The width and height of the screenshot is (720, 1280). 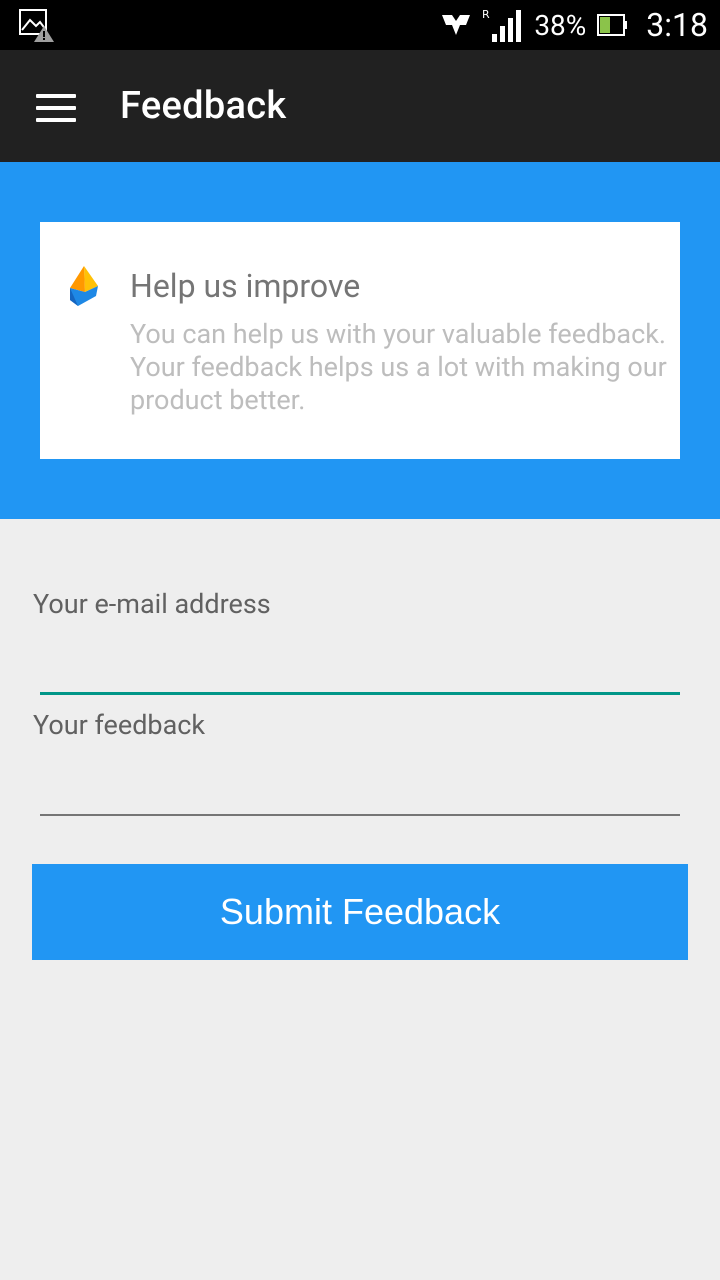 What do you see at coordinates (360, 106) in the screenshot?
I see `app-bar: Feedback` at bounding box center [360, 106].